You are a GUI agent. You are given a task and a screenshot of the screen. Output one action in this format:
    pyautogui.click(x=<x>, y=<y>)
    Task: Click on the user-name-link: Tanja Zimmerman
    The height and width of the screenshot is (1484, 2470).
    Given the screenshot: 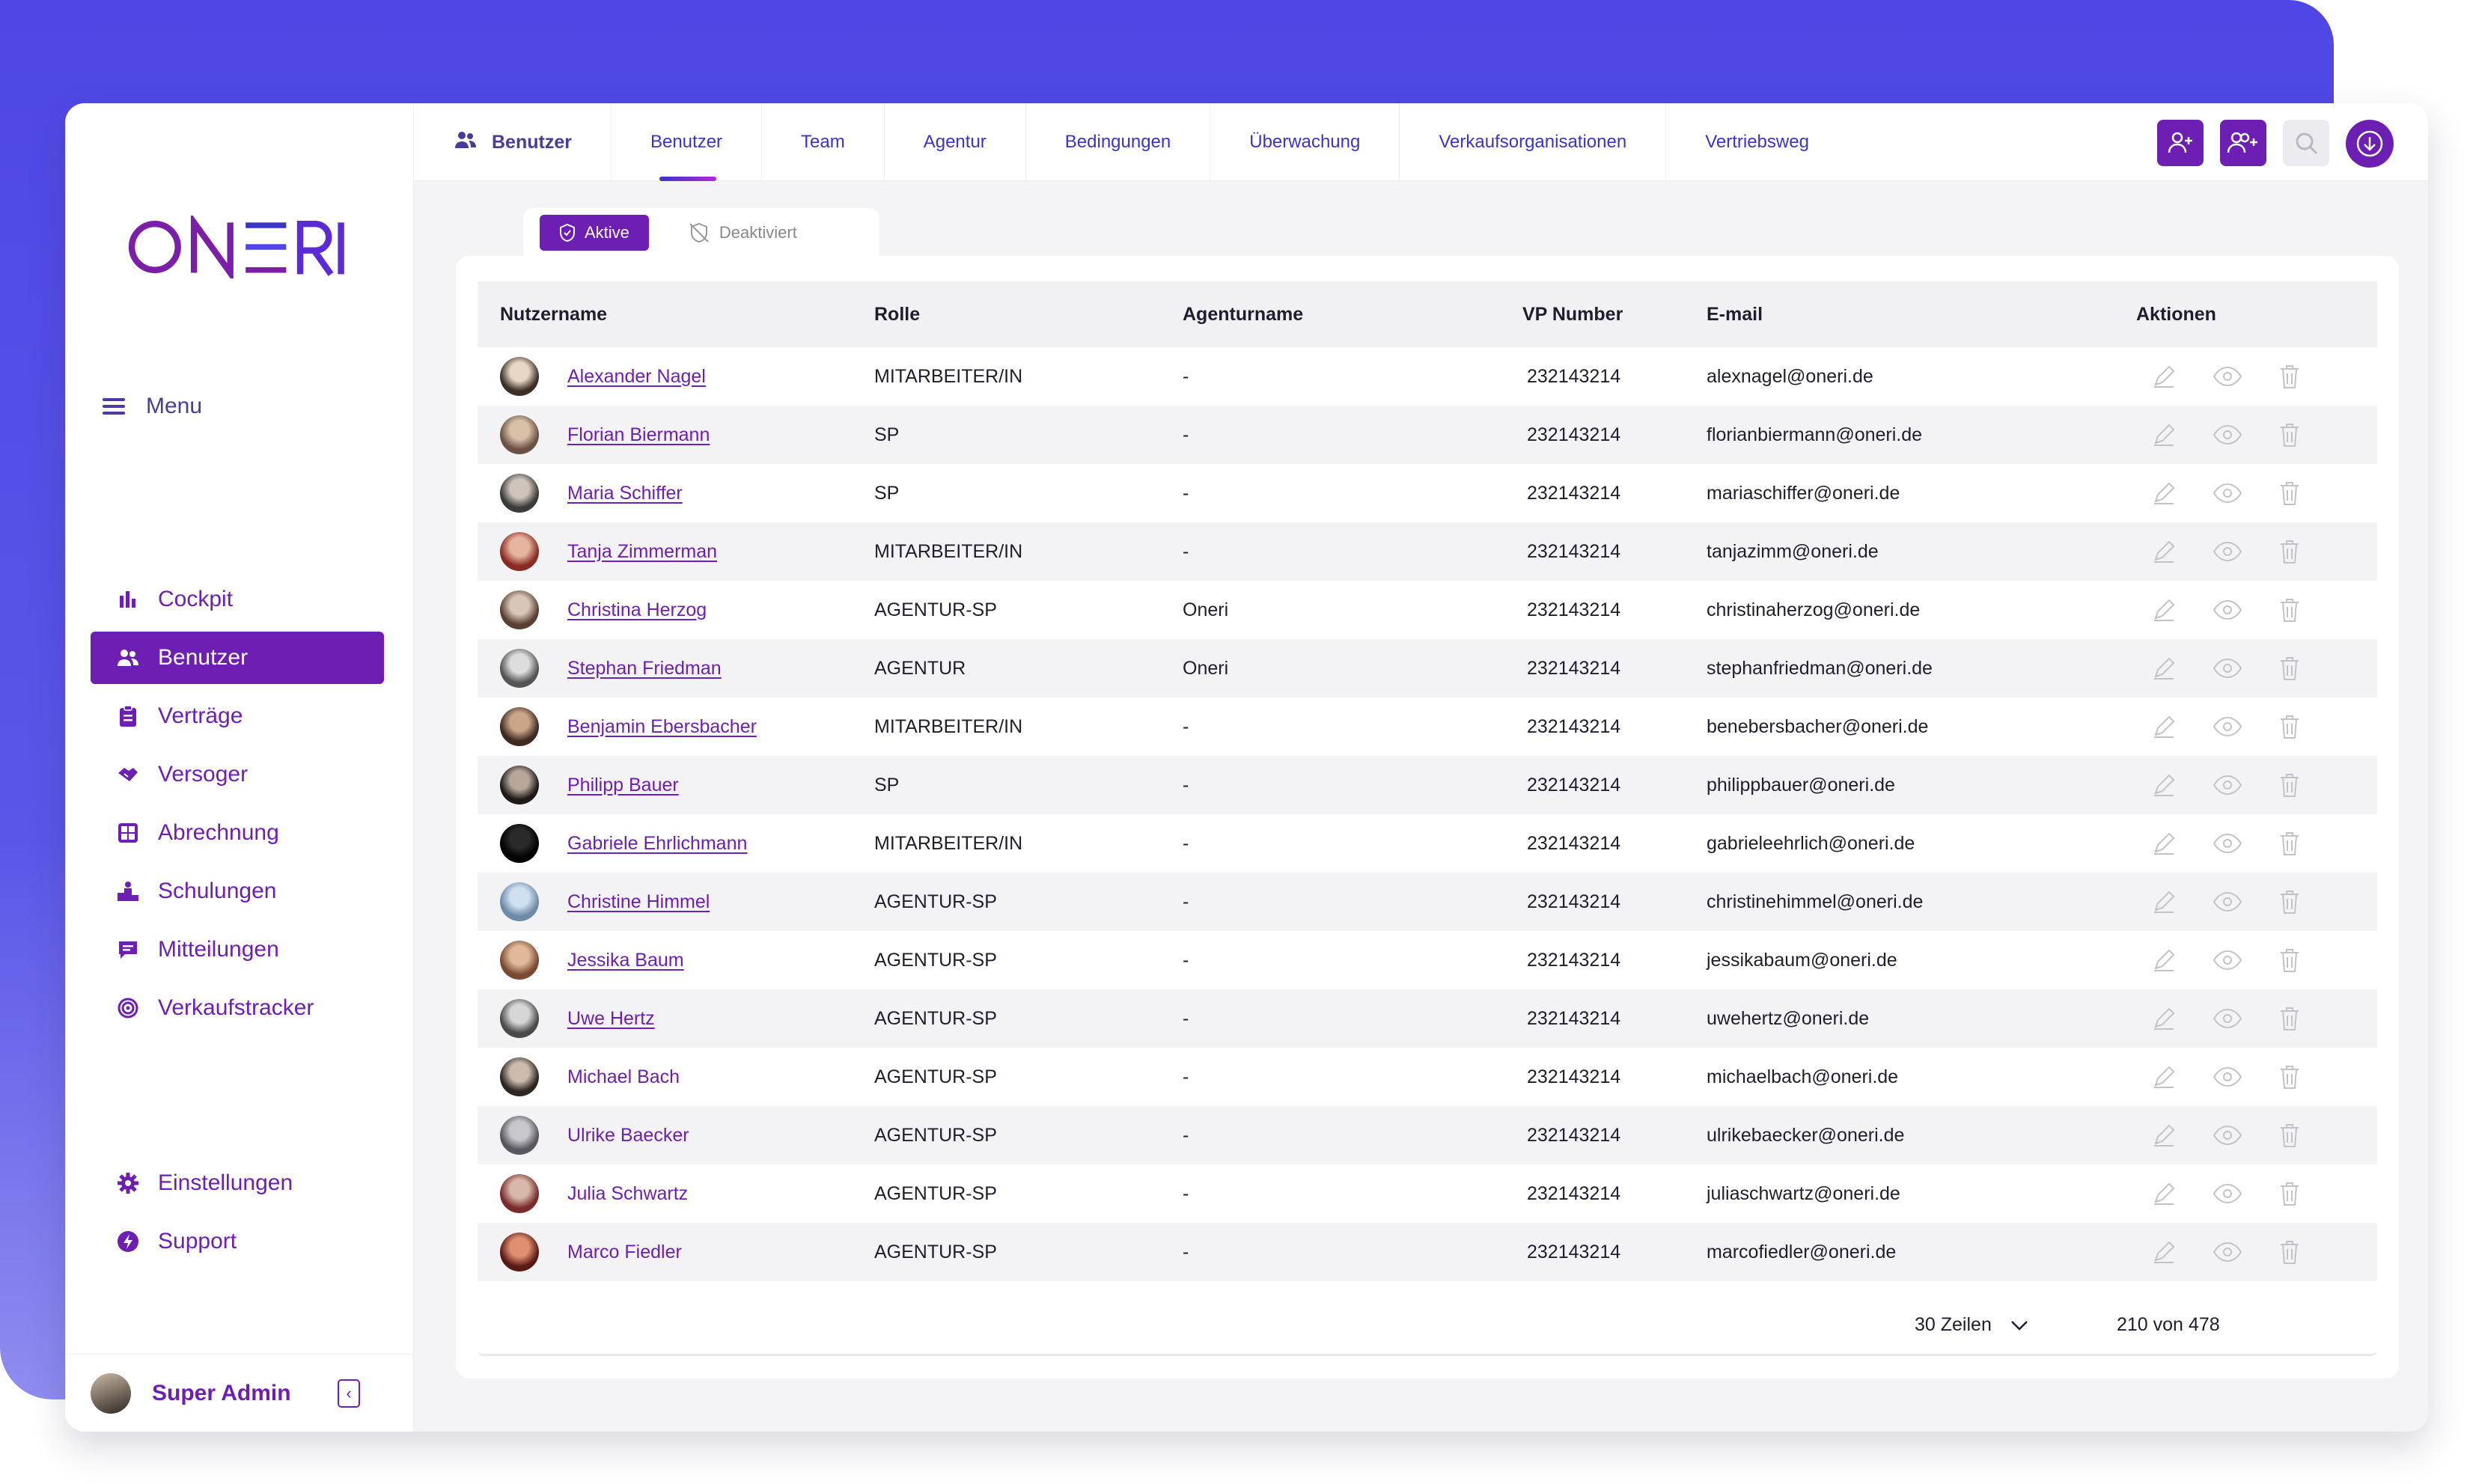 What is the action you would take?
    pyautogui.click(x=642, y=552)
    